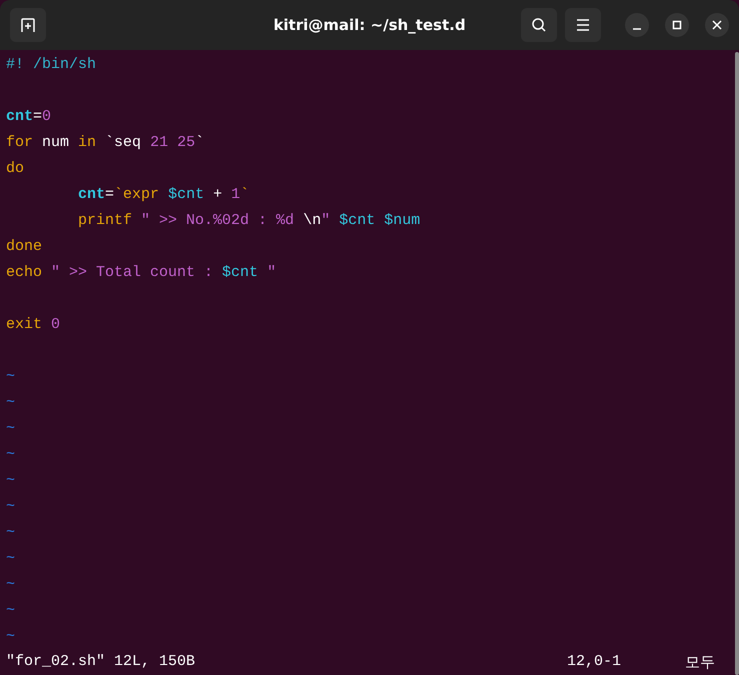  I want to click on code-line: printf " >> No.%02d : %d \n" $cnt $num, so click(248, 220).